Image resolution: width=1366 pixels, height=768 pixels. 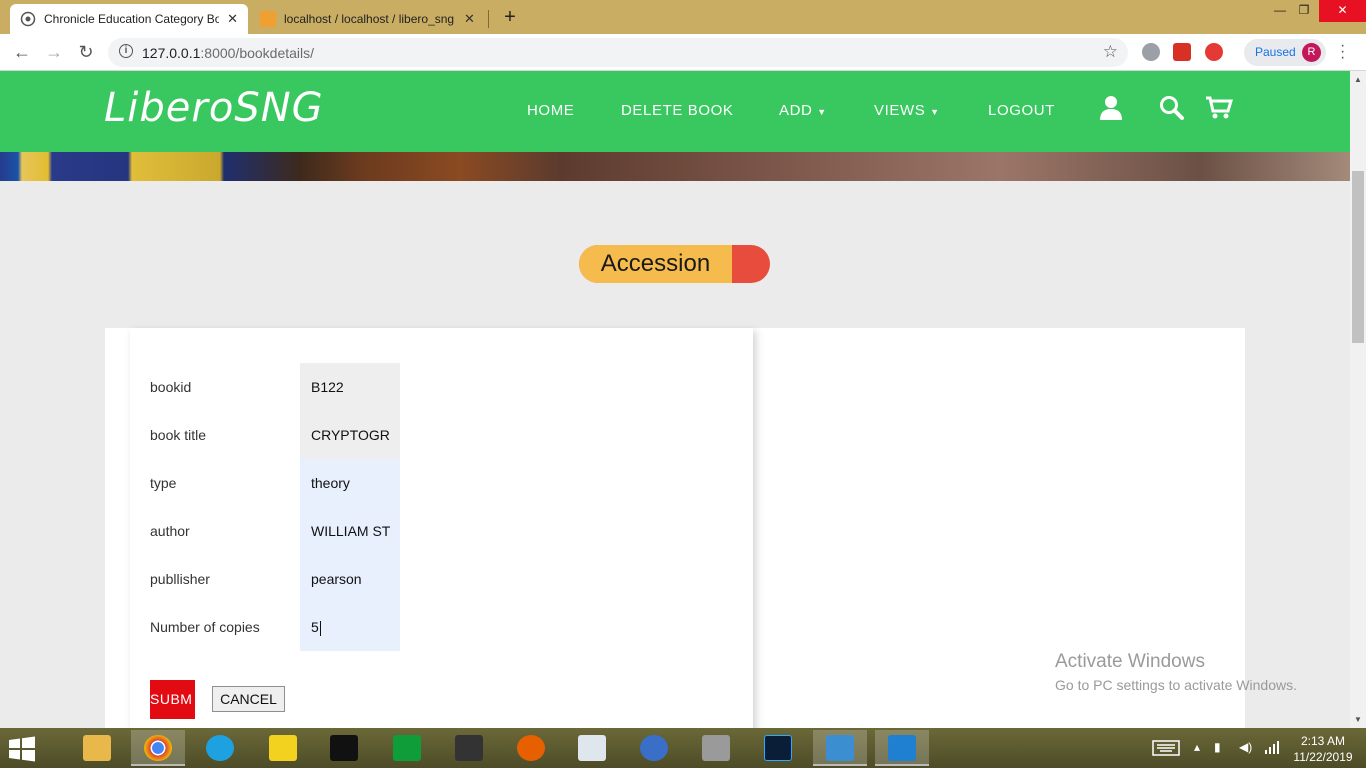 I want to click on type-input: theory, so click(x=350, y=483).